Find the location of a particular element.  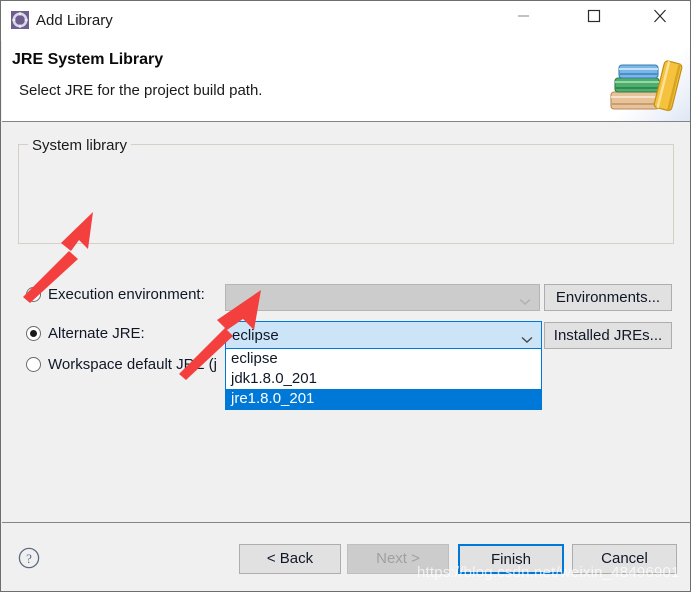

dropdown-item-jdk: jdk1.8.0_201 is located at coordinates (383, 379).